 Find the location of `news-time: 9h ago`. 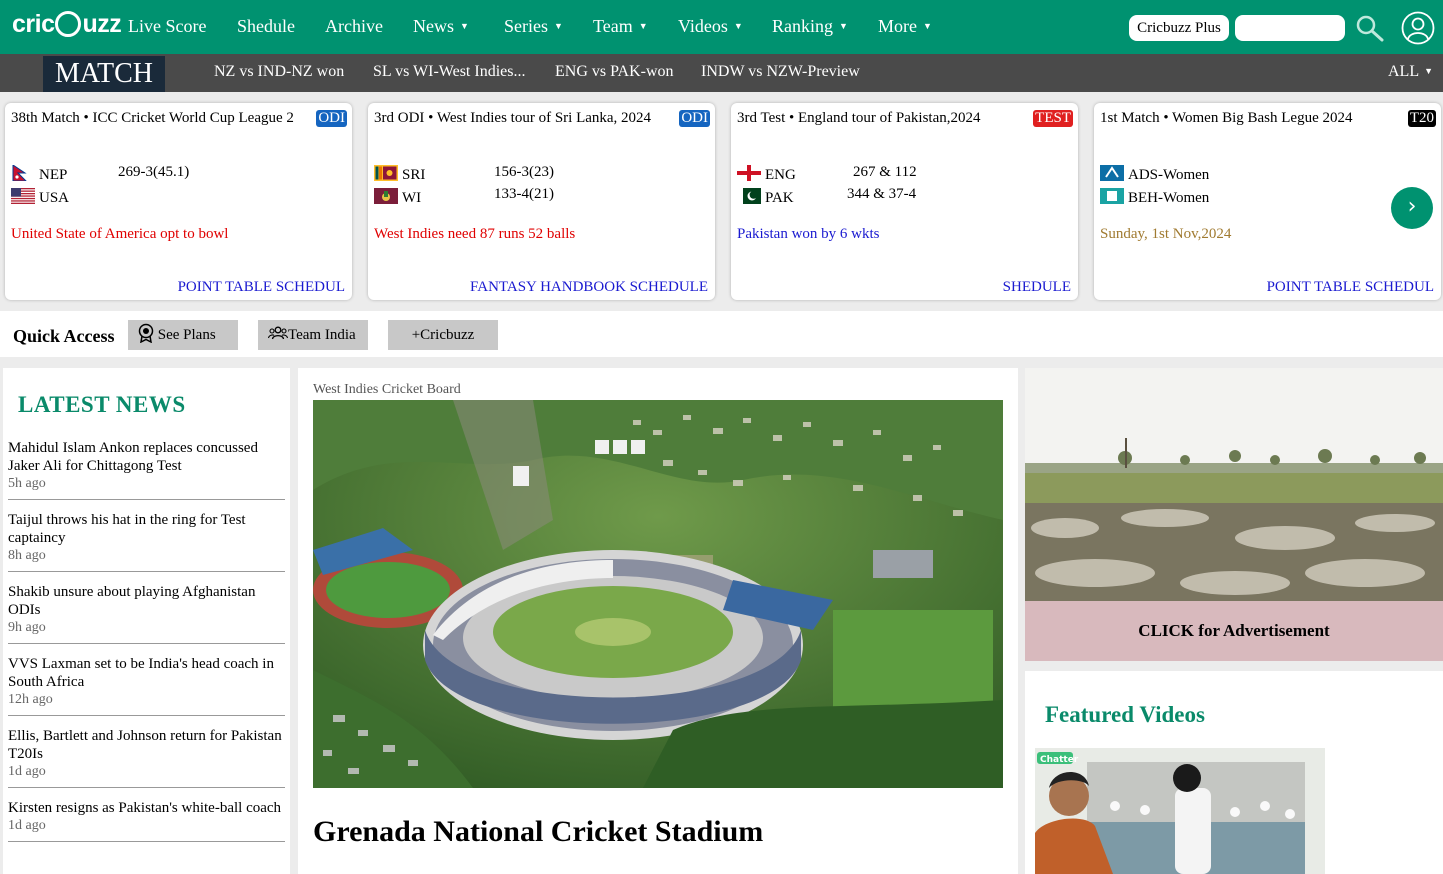

news-time: 9h ago is located at coordinates (27, 627).